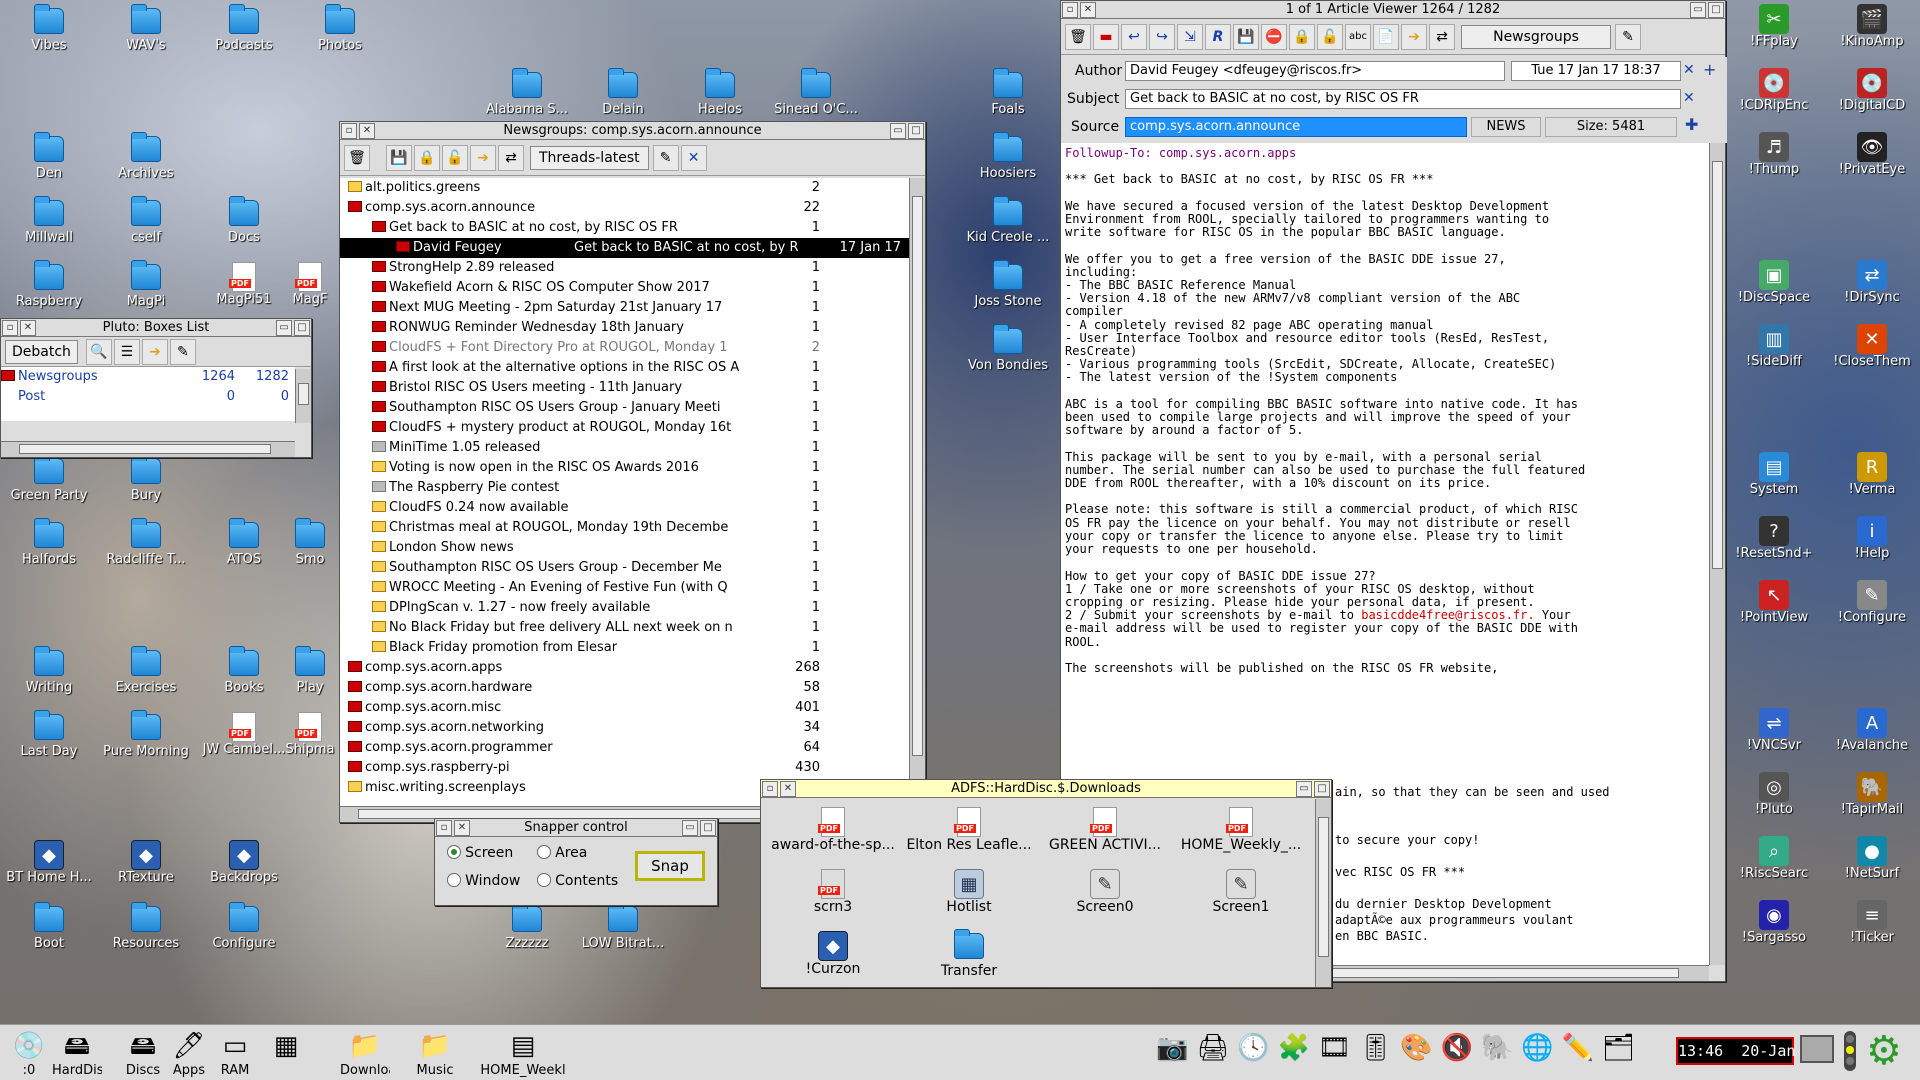 Image resolution: width=1920 pixels, height=1080 pixels. I want to click on desktop-icon-cself: cself, so click(146, 229).